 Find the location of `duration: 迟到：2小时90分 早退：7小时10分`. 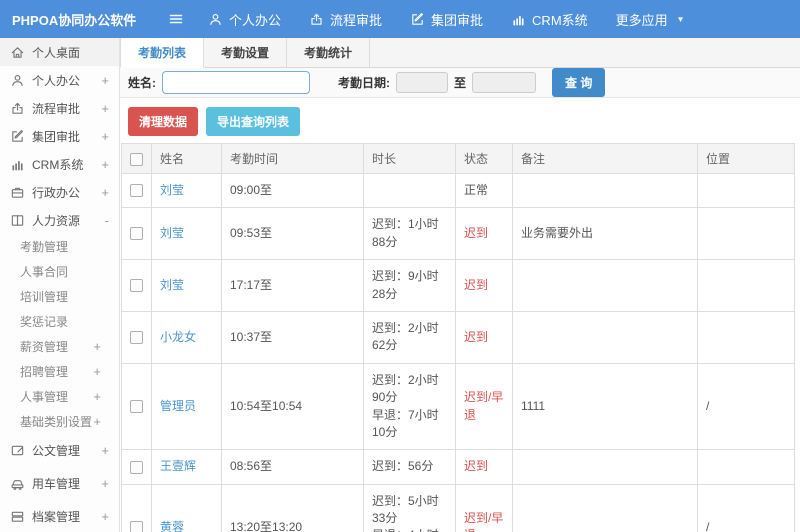

duration: 迟到：2小时90分 早退：7小时10分 is located at coordinates (409, 406).